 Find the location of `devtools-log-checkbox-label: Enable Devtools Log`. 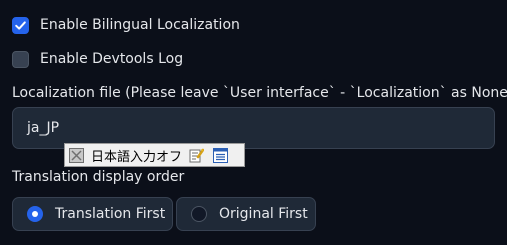

devtools-log-checkbox-label: Enable Devtools Log is located at coordinates (112, 59).